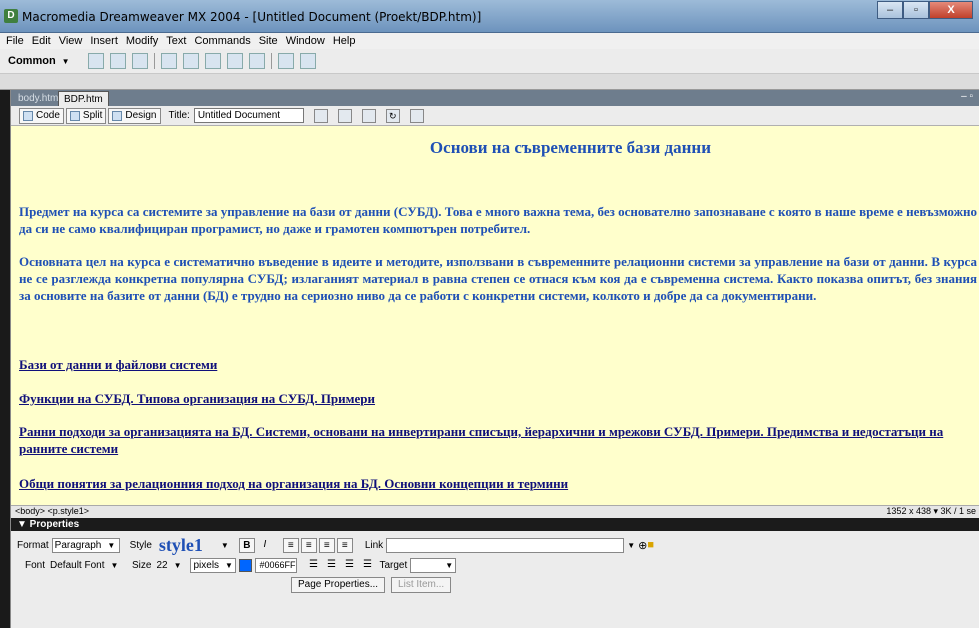 The image size is (979, 628). I want to click on maximize-button: ▫, so click(916, 10).